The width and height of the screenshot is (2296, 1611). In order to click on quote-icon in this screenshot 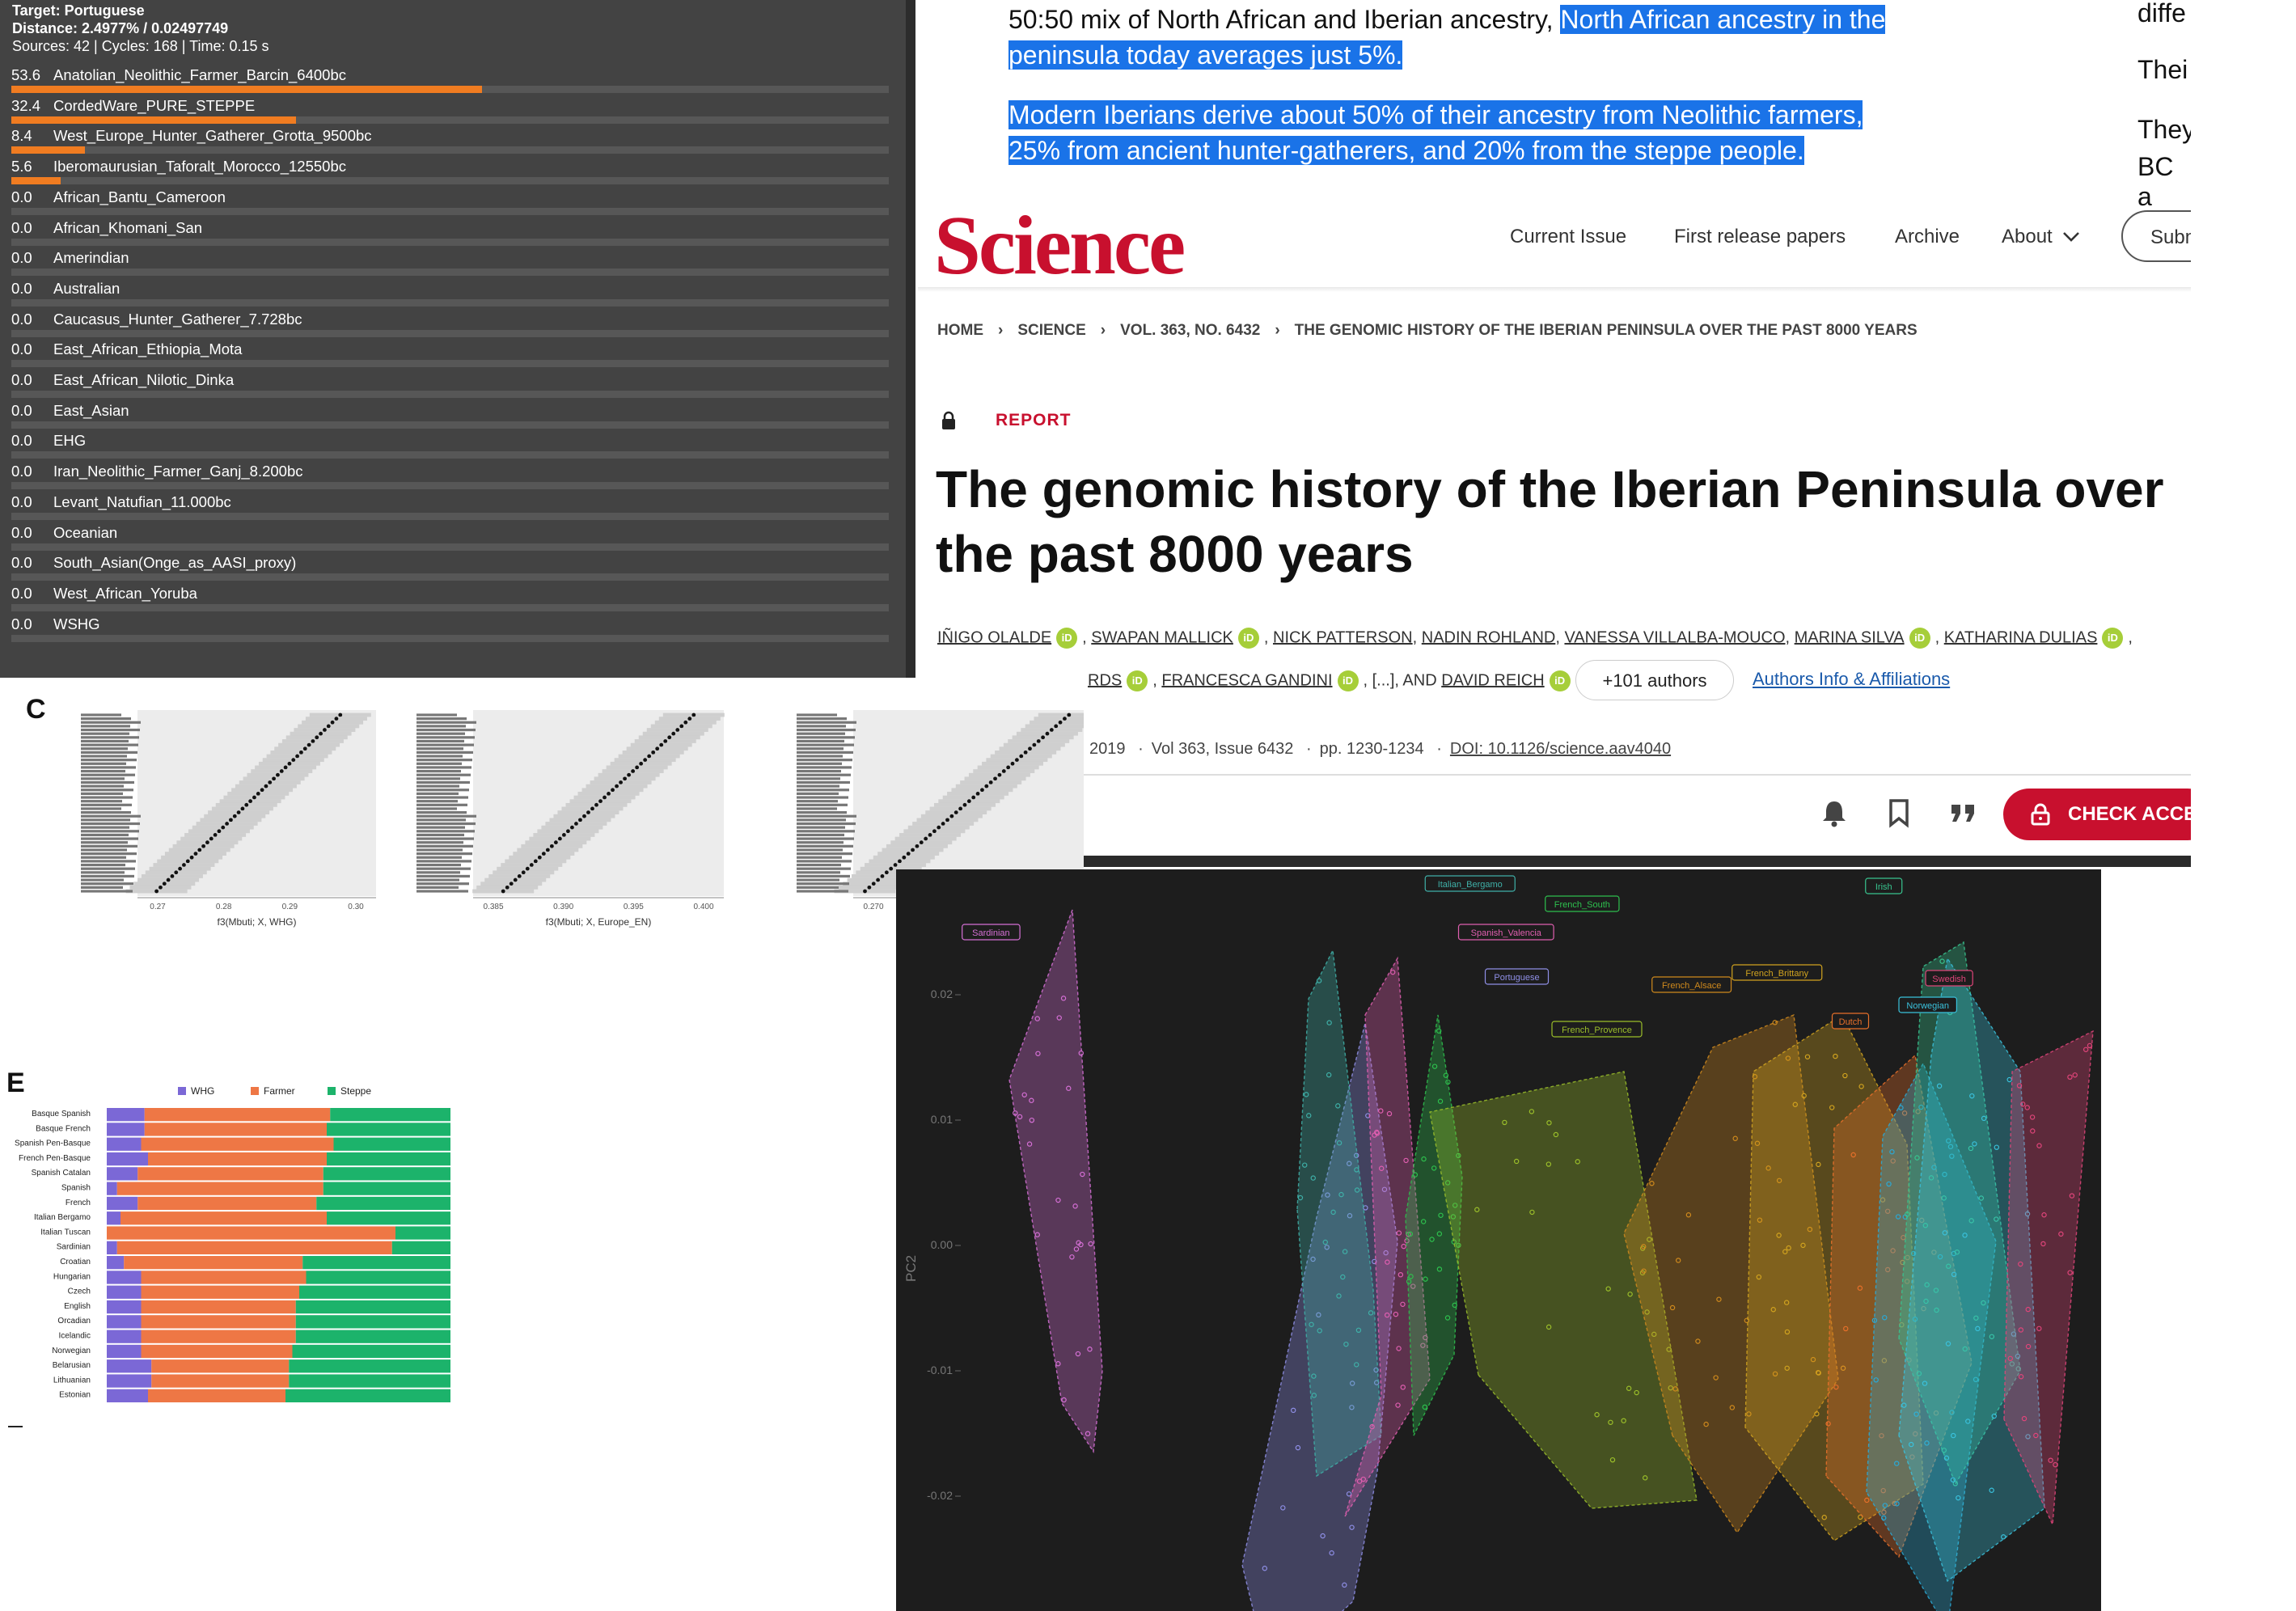, I will do `click(1963, 813)`.